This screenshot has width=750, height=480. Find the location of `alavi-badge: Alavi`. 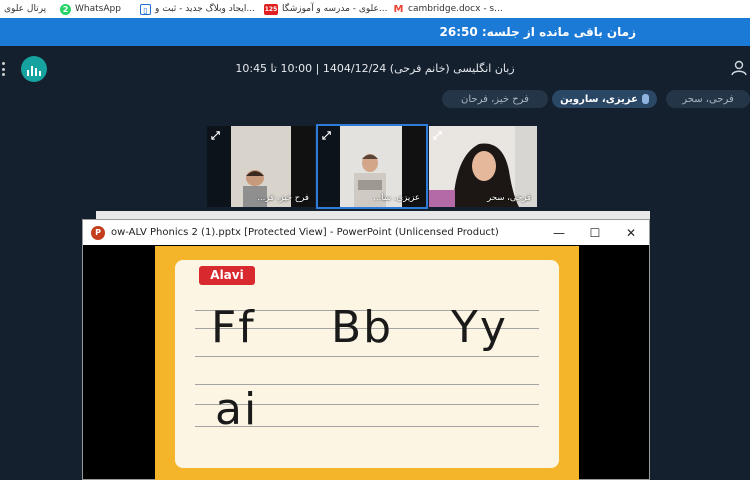

alavi-badge: Alavi is located at coordinates (227, 275).